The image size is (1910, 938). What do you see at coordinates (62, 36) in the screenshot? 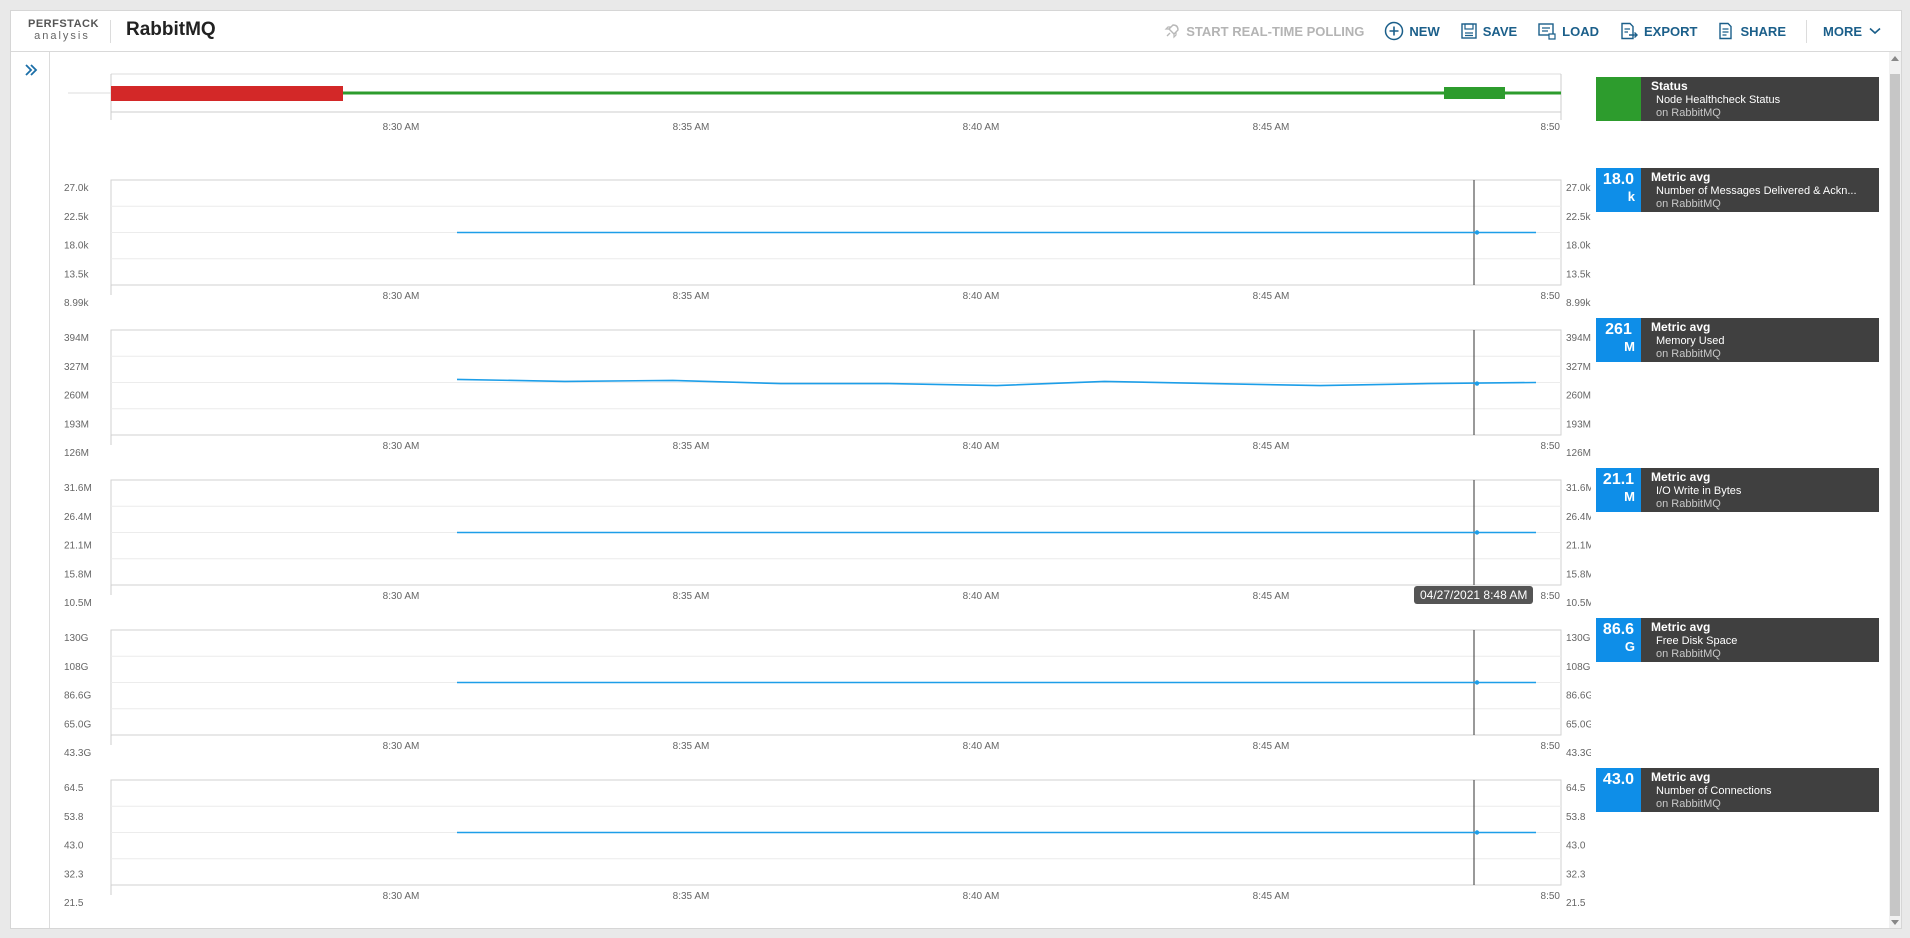
I see `logo-bottom-text: analysis` at bounding box center [62, 36].